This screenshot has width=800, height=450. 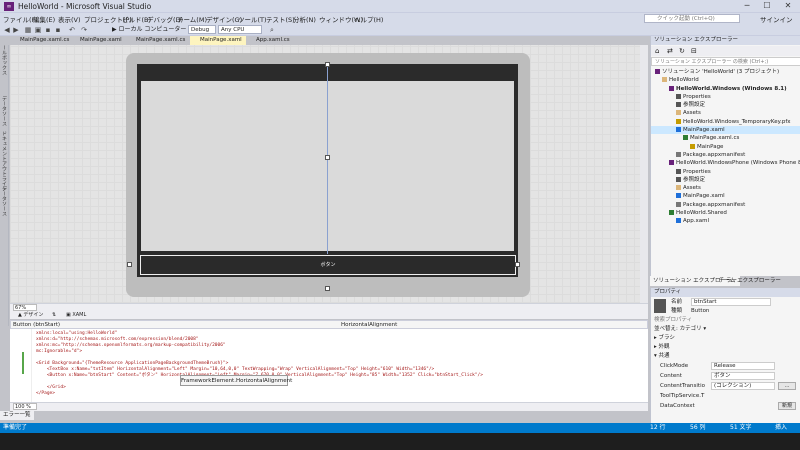 I want to click on window-title: HelloWorld - Microsoft Visual Studio, so click(x=85, y=6).